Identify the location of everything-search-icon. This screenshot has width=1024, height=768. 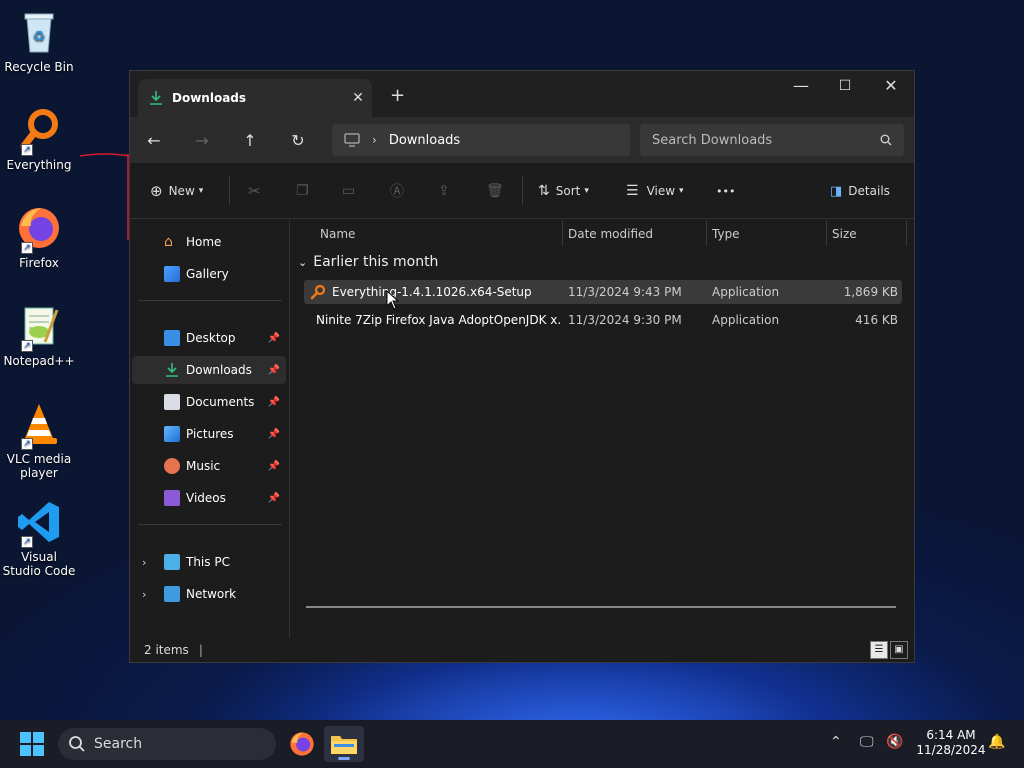
(318, 292).